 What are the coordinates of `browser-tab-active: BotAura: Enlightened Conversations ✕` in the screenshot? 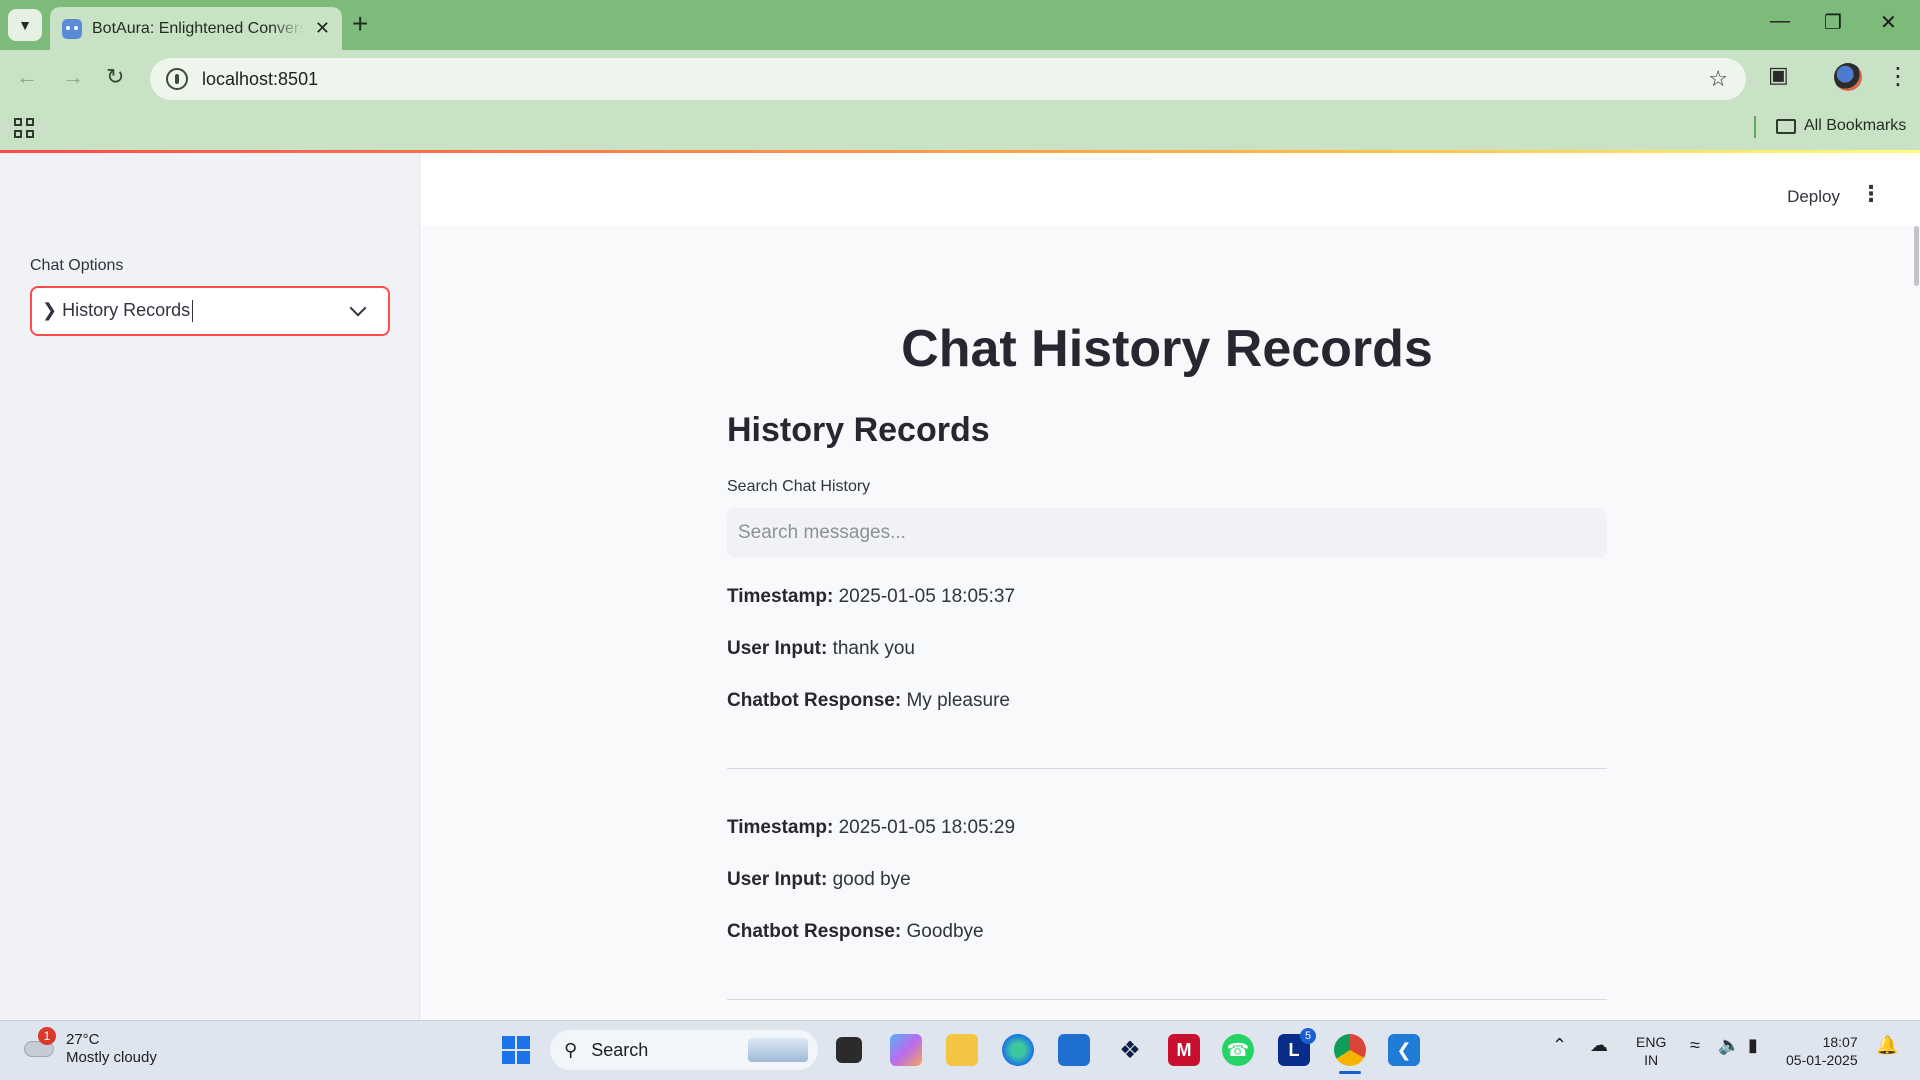 It's located at (196, 28).